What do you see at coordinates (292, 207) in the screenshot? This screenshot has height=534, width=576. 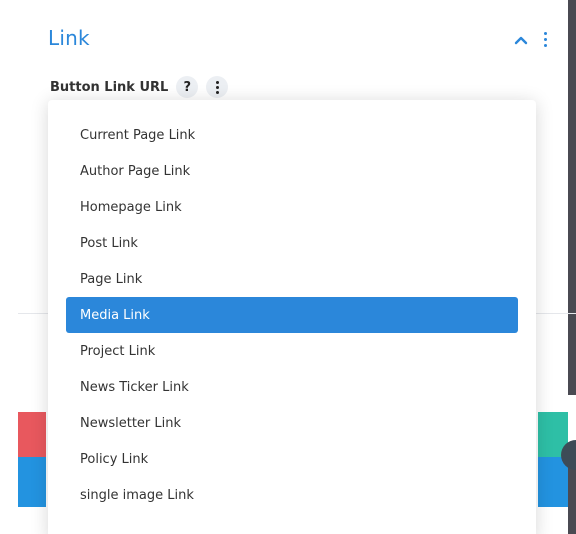 I see `dropdown-item: Homepage Link` at bounding box center [292, 207].